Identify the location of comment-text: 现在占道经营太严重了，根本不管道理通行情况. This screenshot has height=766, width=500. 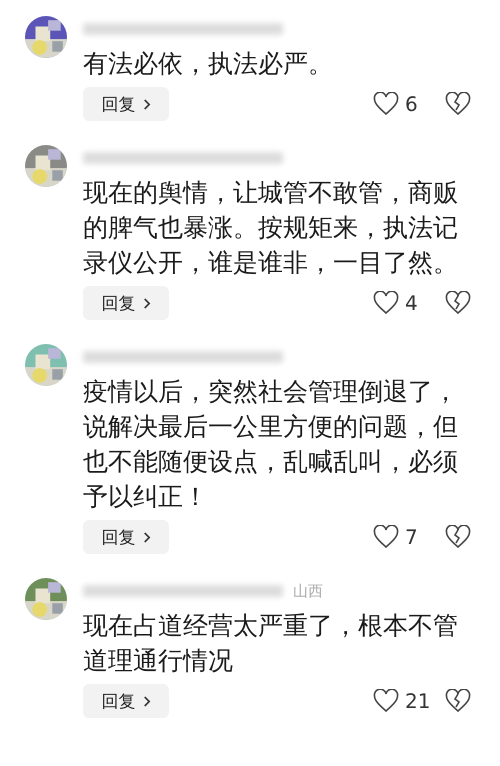
(271, 643).